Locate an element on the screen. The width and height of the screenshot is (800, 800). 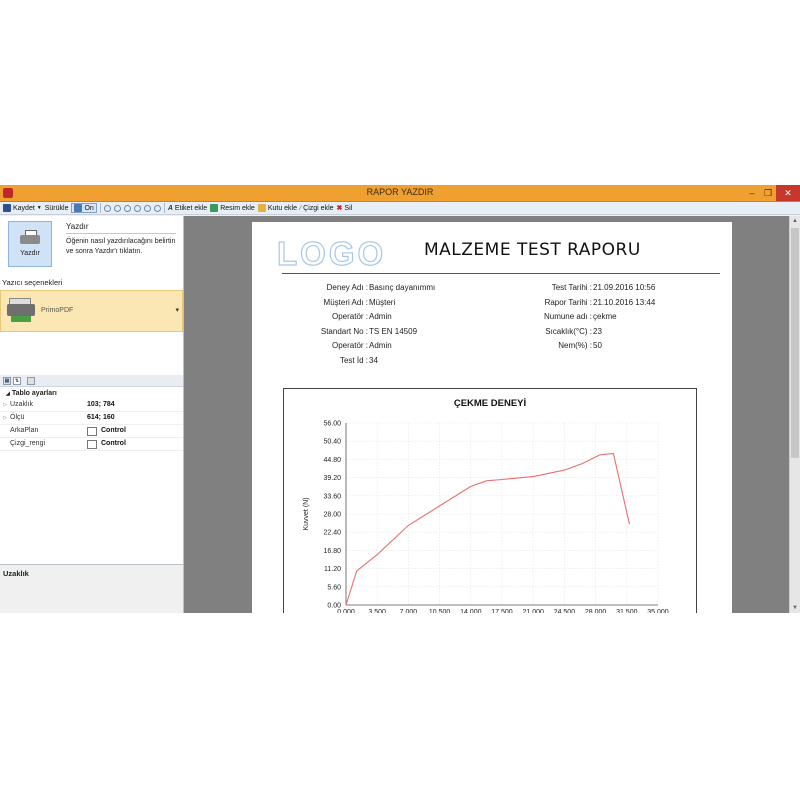
property-row: ▷ Uzaklık 103; 784 is located at coordinates (91, 405).